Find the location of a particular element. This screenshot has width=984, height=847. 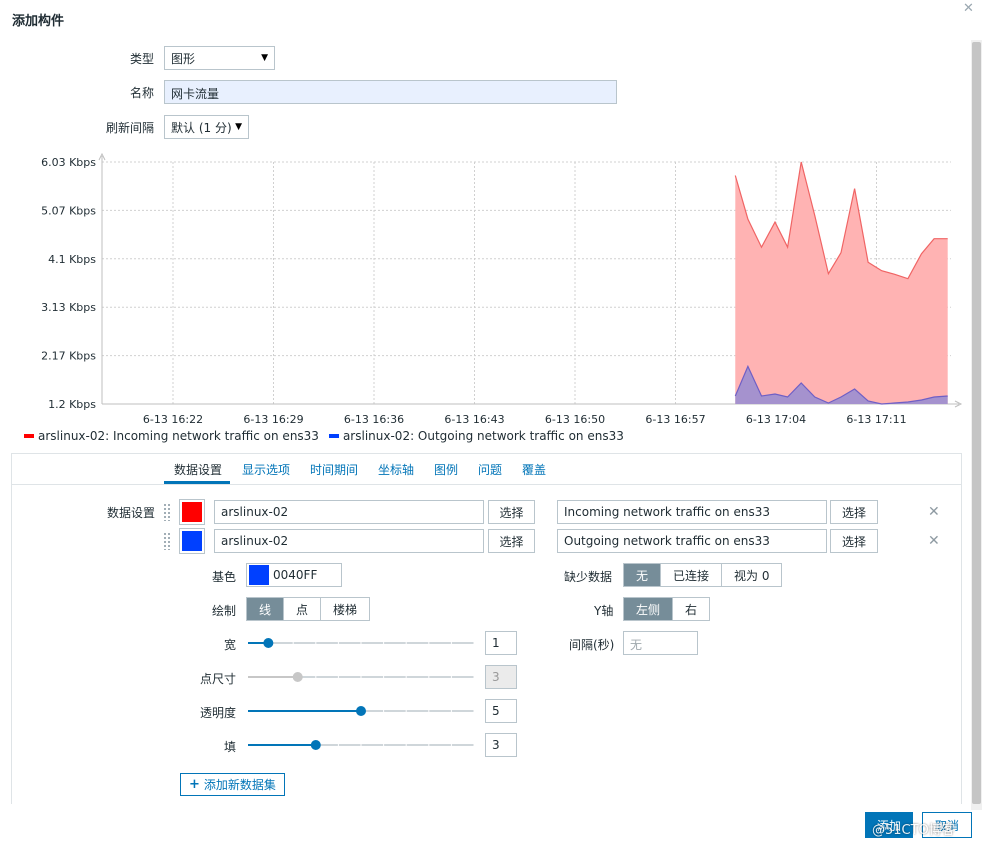

draw-option-staircase: 楼梯 is located at coordinates (345, 609).